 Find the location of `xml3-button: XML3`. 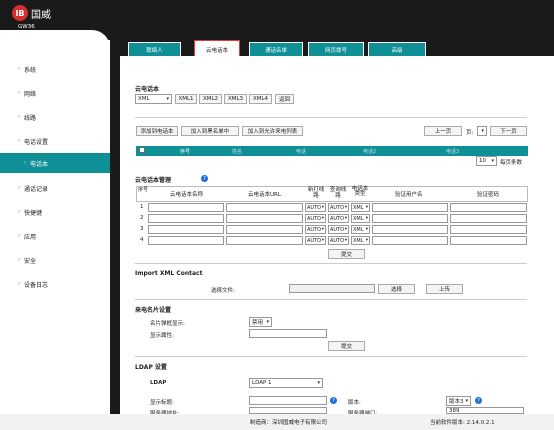

xml3-button: XML3 is located at coordinates (235, 99).